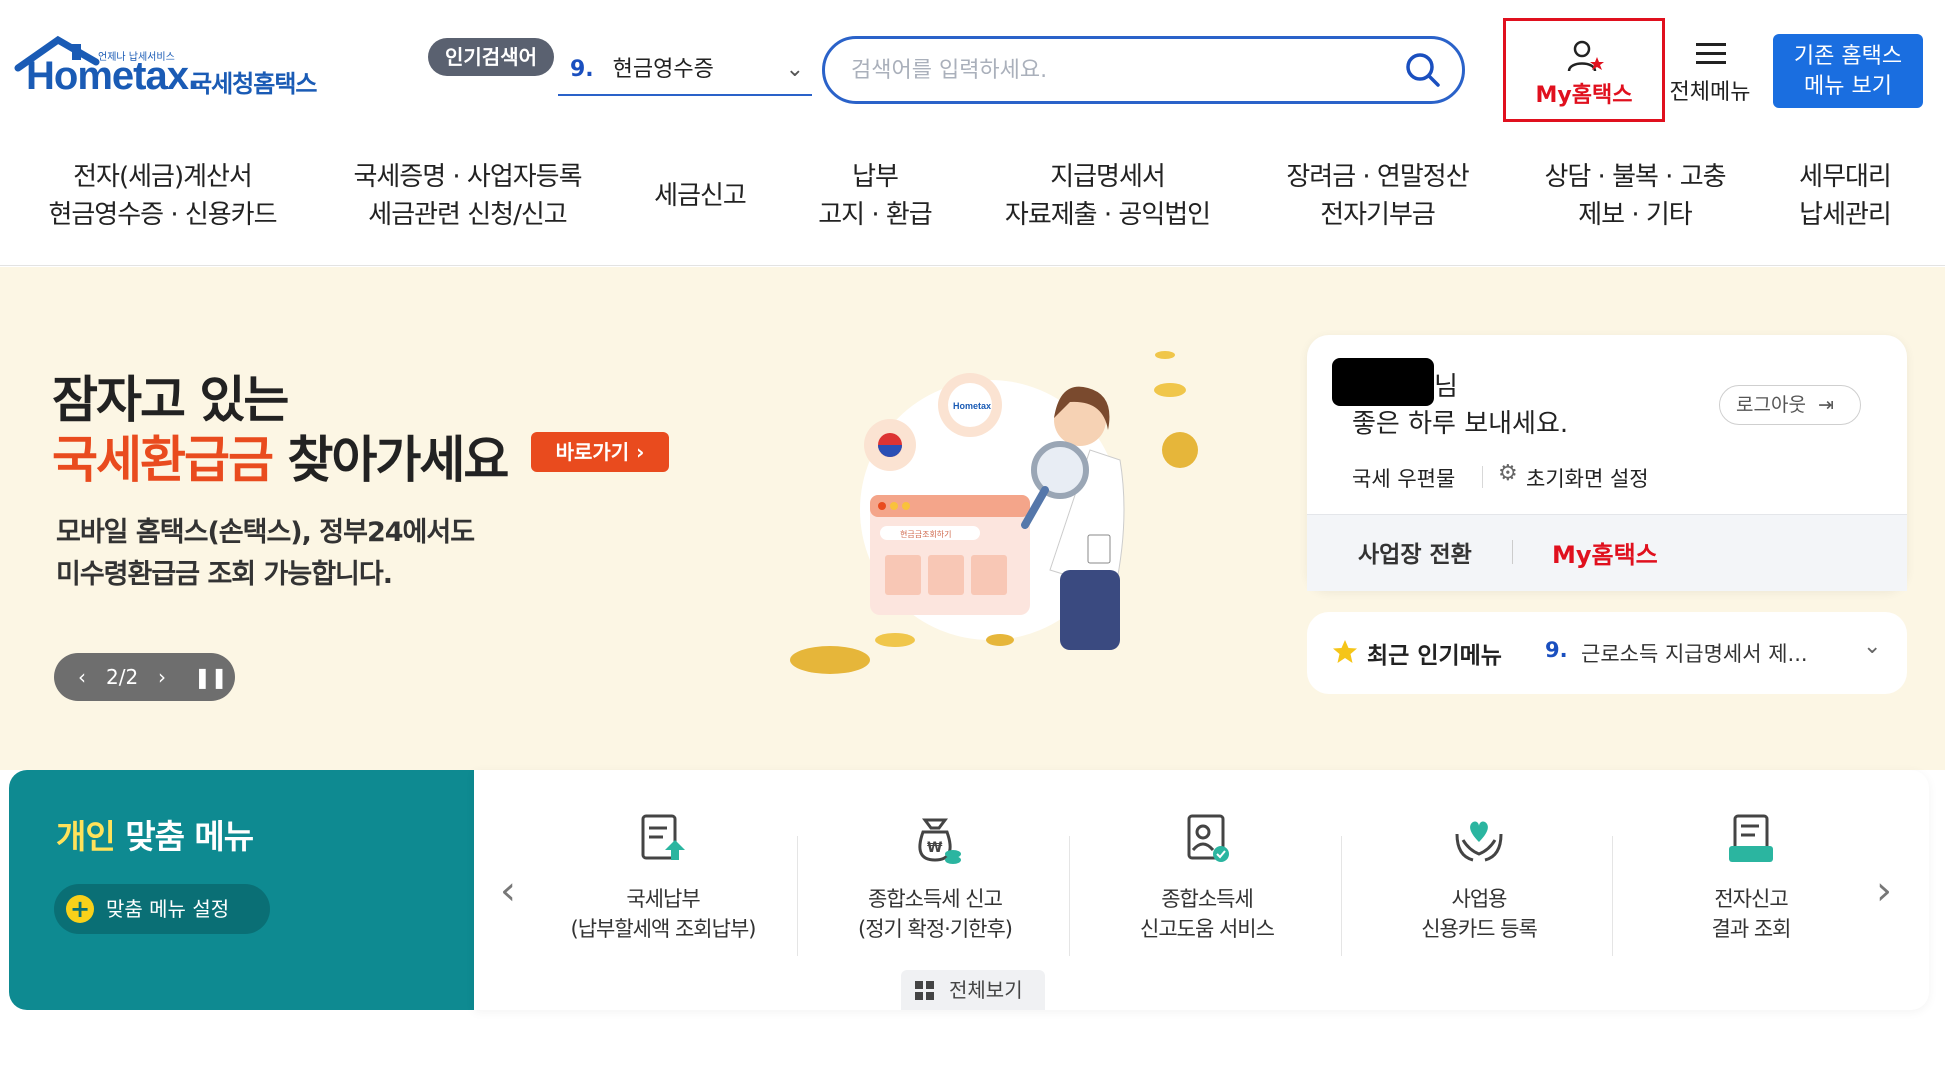  What do you see at coordinates (794, 69) in the screenshot?
I see `chevron-down-icon: ⌄` at bounding box center [794, 69].